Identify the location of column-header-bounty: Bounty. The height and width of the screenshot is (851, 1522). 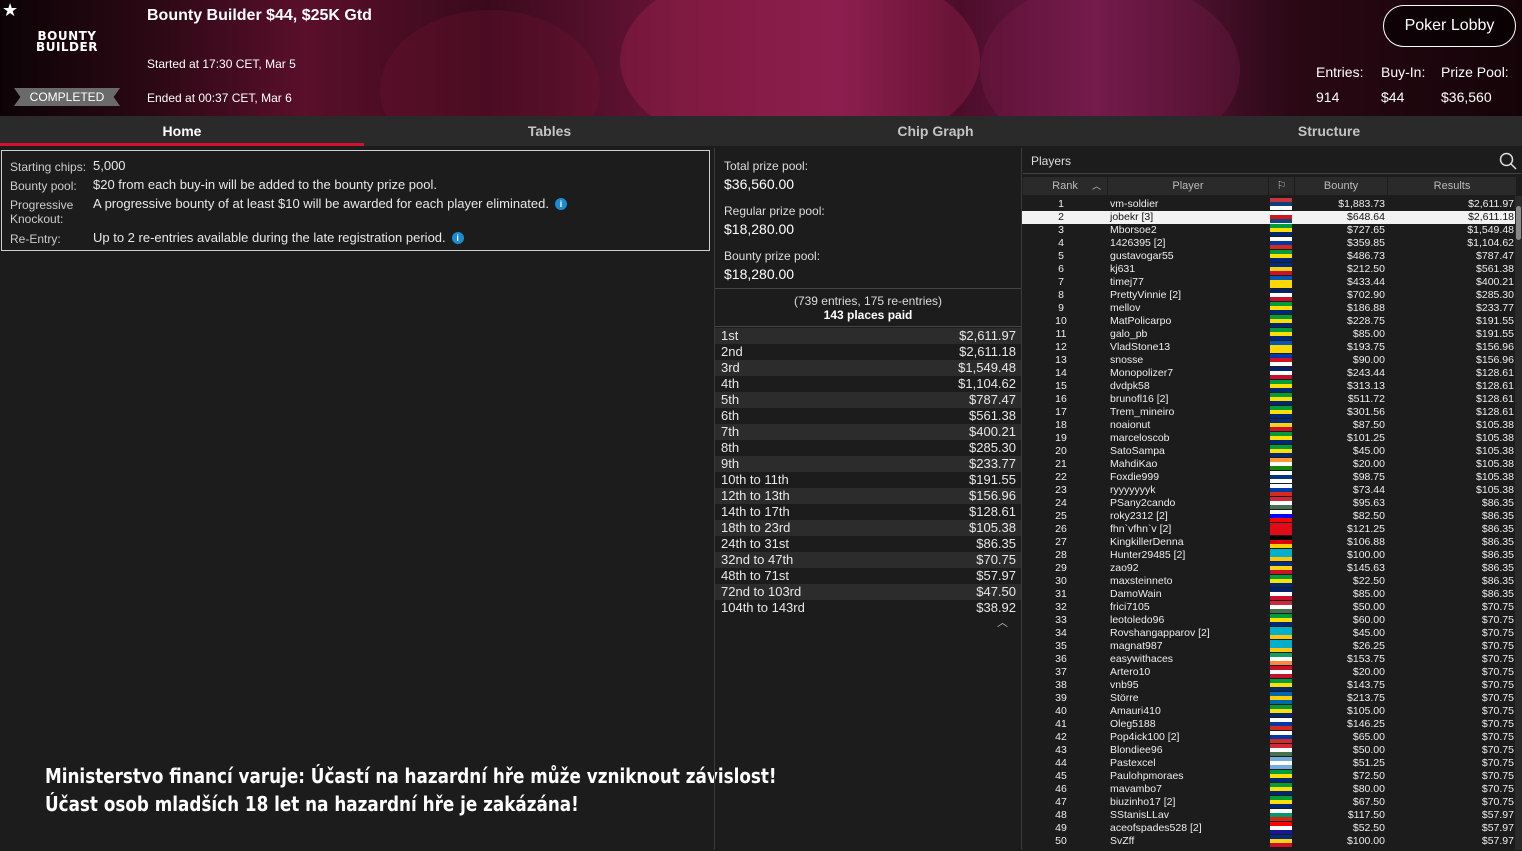
(1341, 186).